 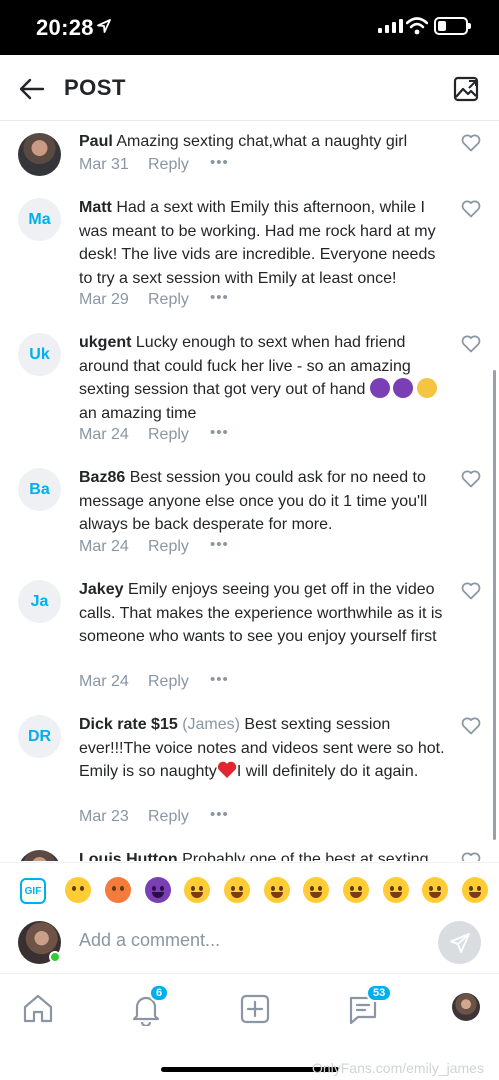 What do you see at coordinates (39, 354) in the screenshot?
I see `avatar: Uk` at bounding box center [39, 354].